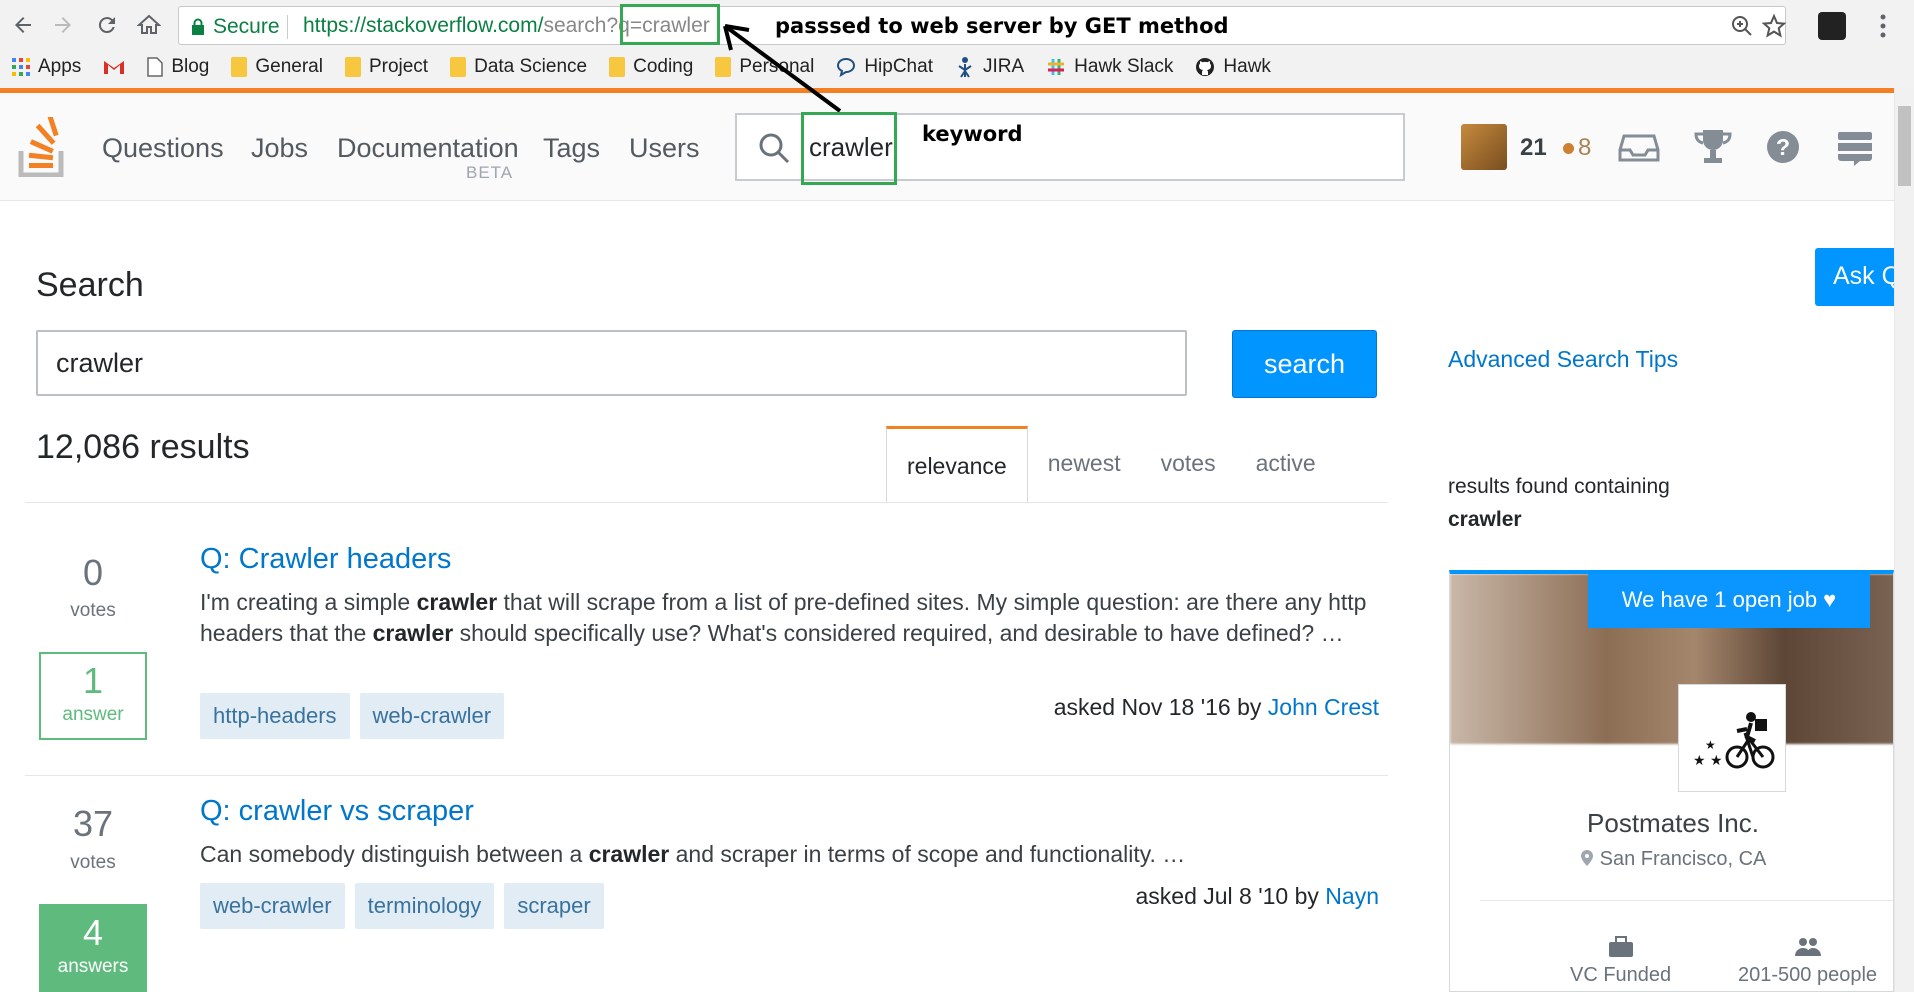 This screenshot has height=992, width=1914. I want to click on tab-active: active, so click(1286, 465).